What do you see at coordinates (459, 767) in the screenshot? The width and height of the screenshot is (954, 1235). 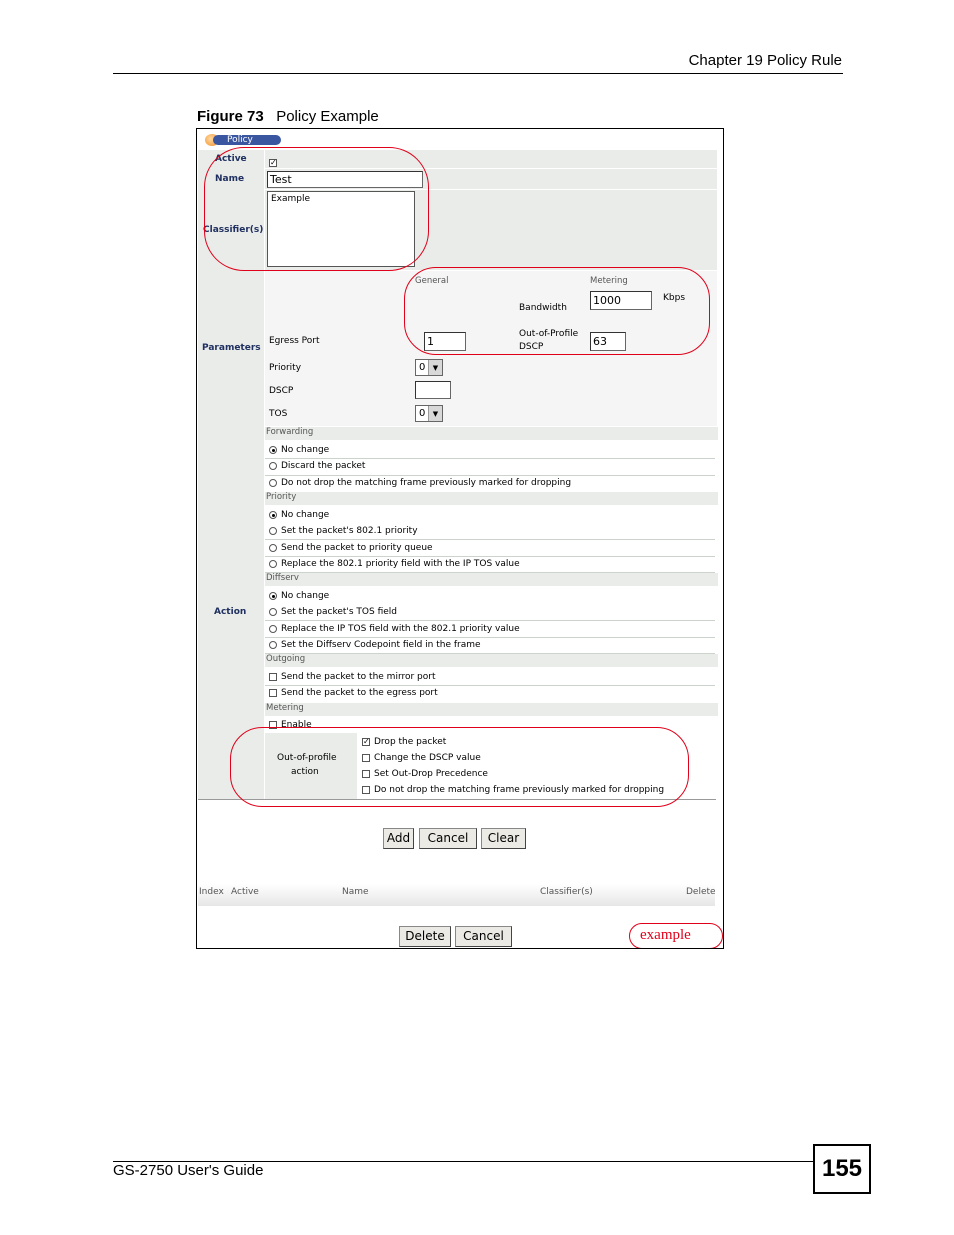 I see `annotation-ellipse-oop` at bounding box center [459, 767].